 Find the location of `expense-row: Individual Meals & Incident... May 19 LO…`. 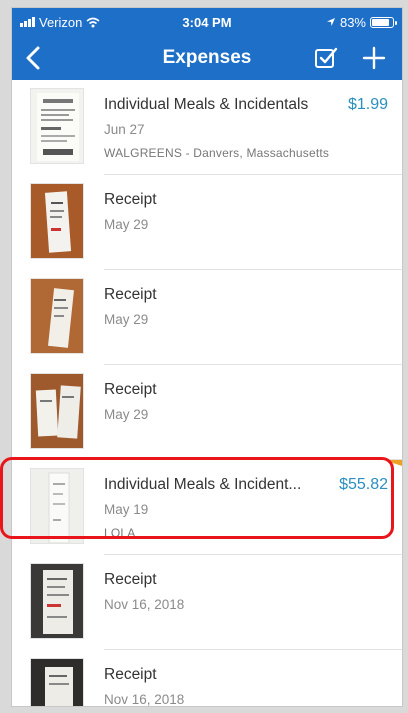

expense-row: Individual Meals & Incident... May 19 LO… is located at coordinates (207, 507).